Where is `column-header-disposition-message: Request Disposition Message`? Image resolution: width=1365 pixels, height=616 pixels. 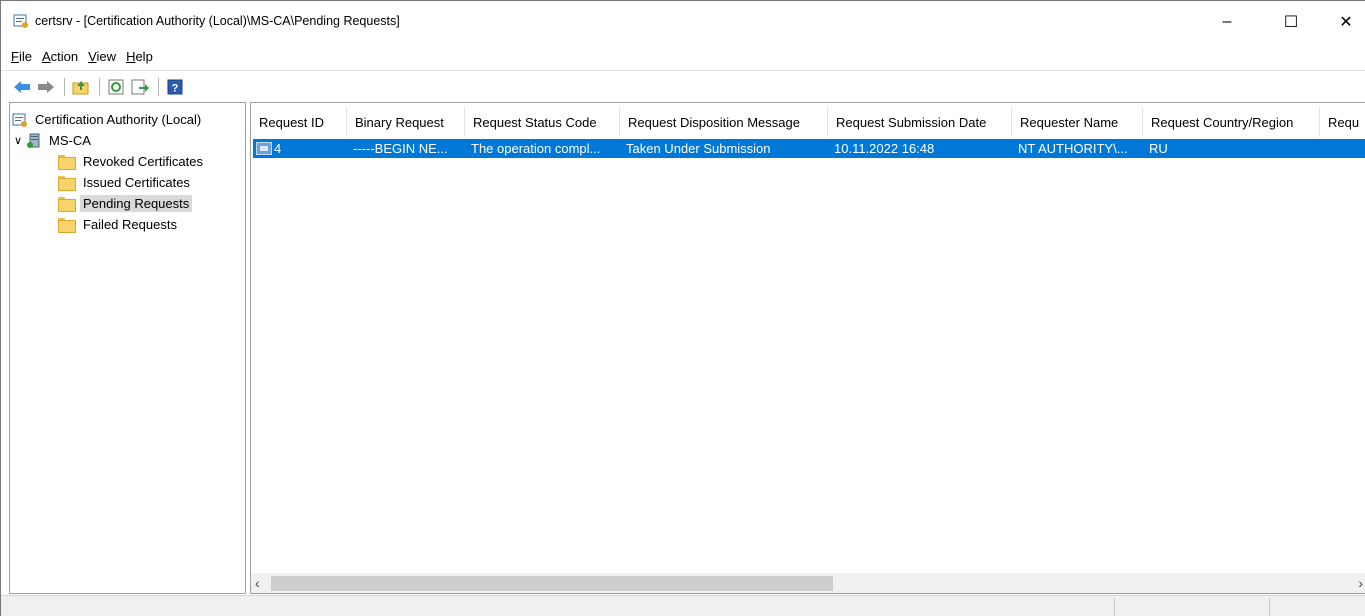 column-header-disposition-message: Request Disposition Message is located at coordinates (724, 122).